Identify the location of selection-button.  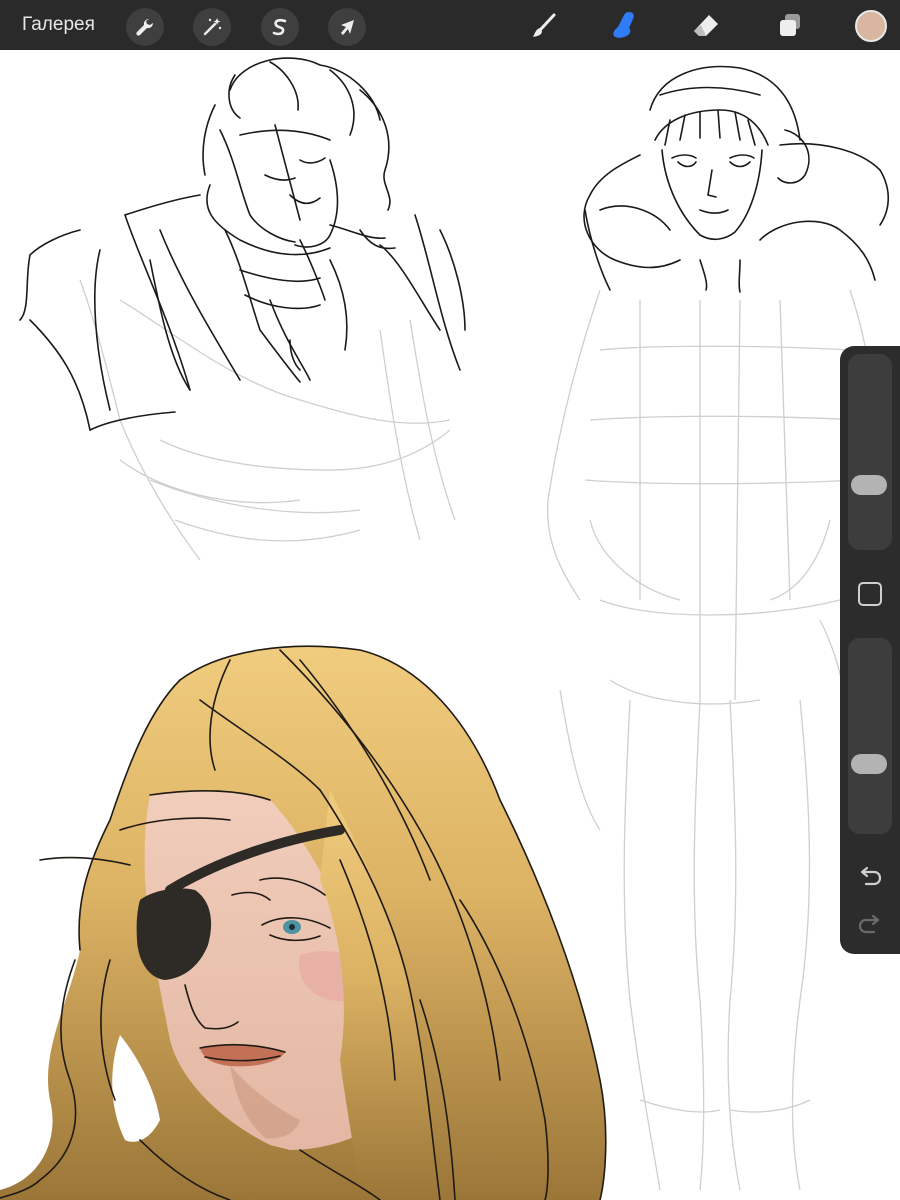
(280, 27).